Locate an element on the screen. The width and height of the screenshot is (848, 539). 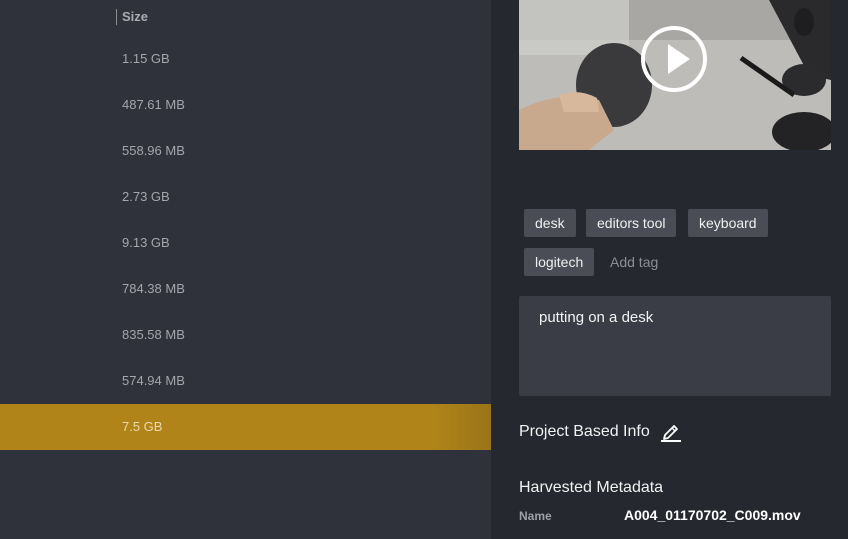
table-row: 2.73 GB is located at coordinates (245, 197).